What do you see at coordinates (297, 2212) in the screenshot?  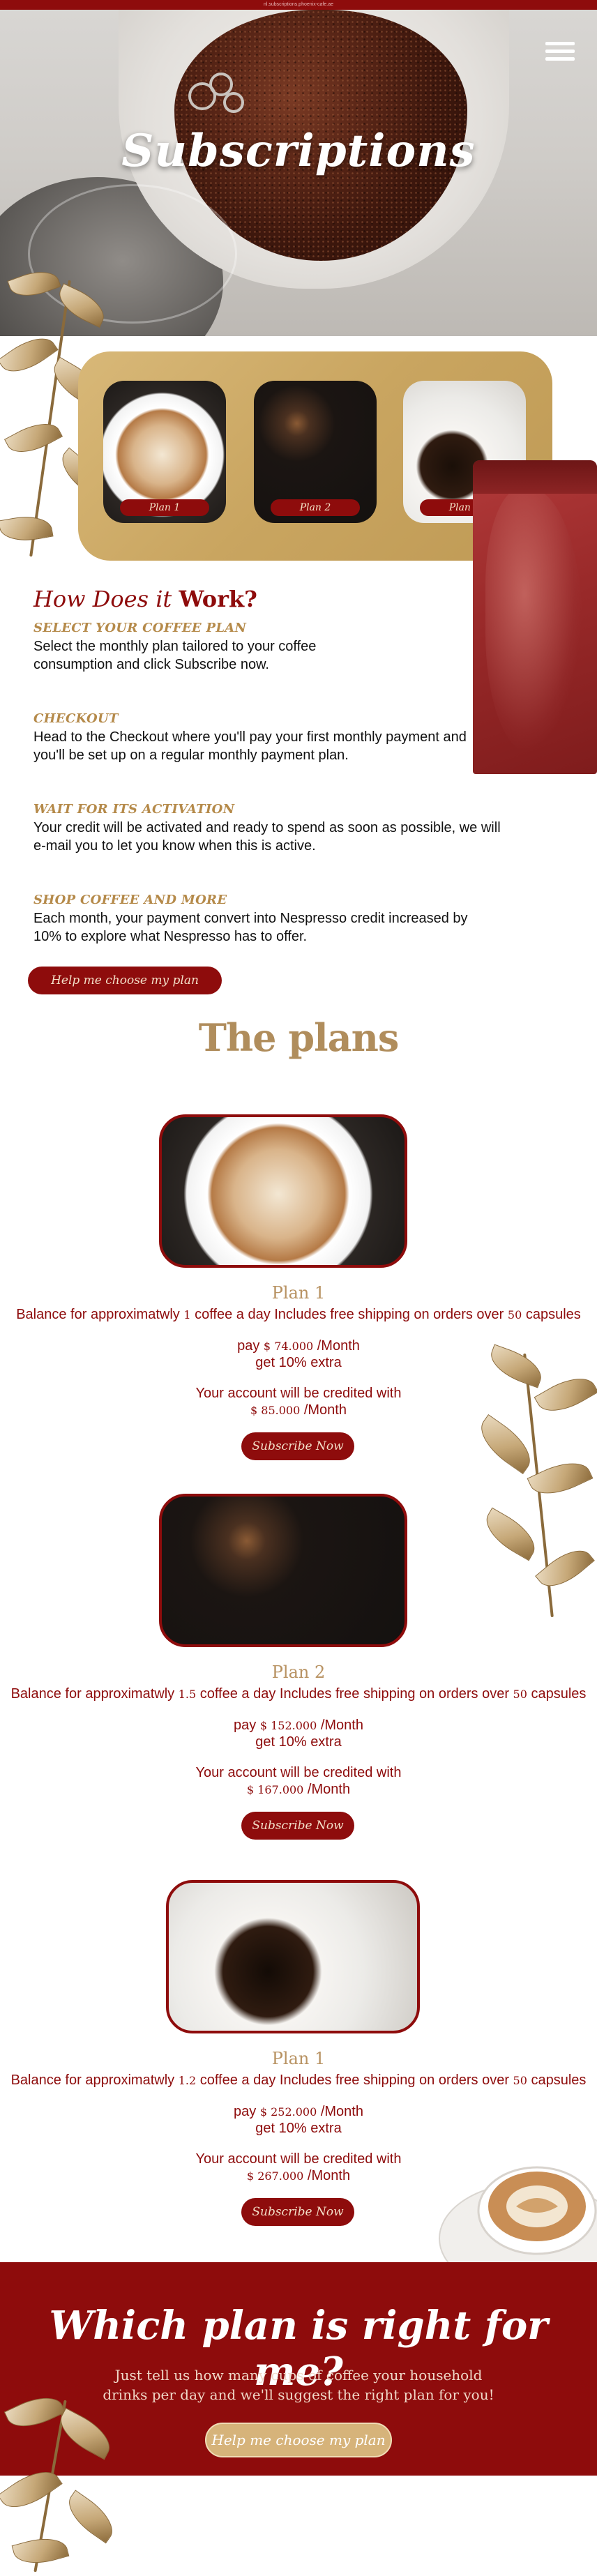 I see `plan-3-subscribe-button: Subscribe Now` at bounding box center [297, 2212].